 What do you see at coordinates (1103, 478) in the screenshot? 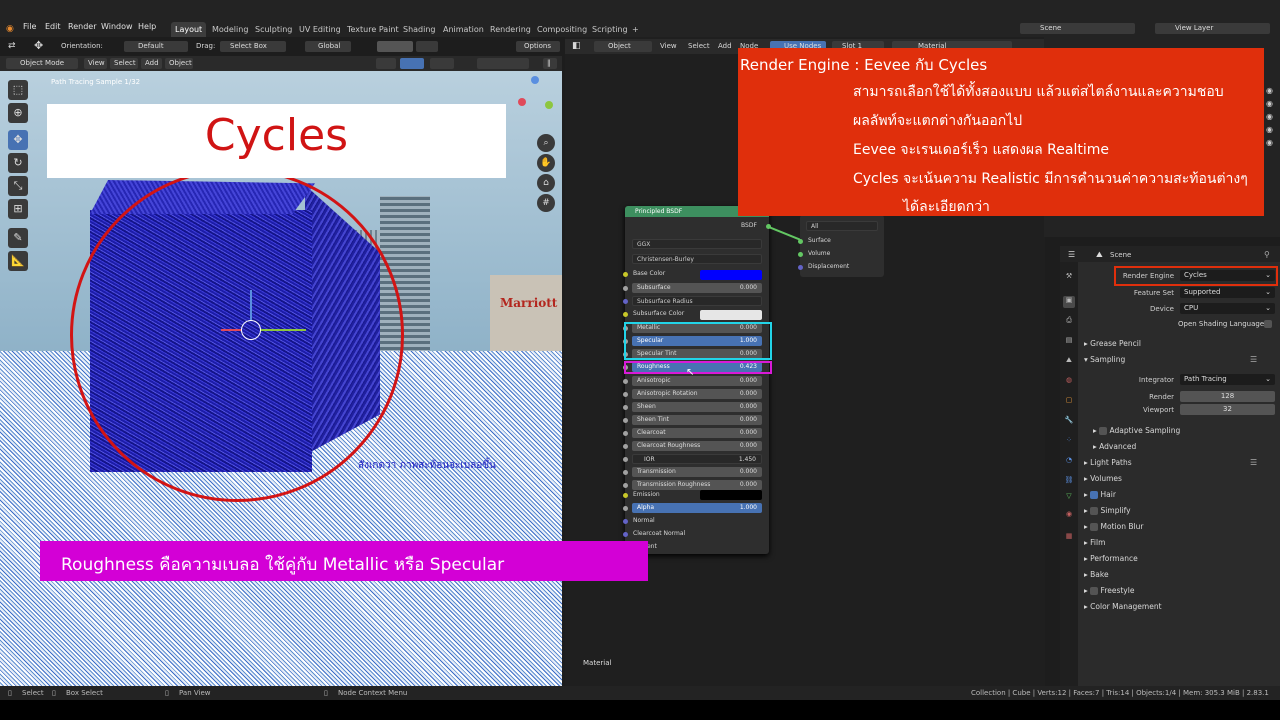
I see `volumes-section: ▸ Volumes` at bounding box center [1103, 478].